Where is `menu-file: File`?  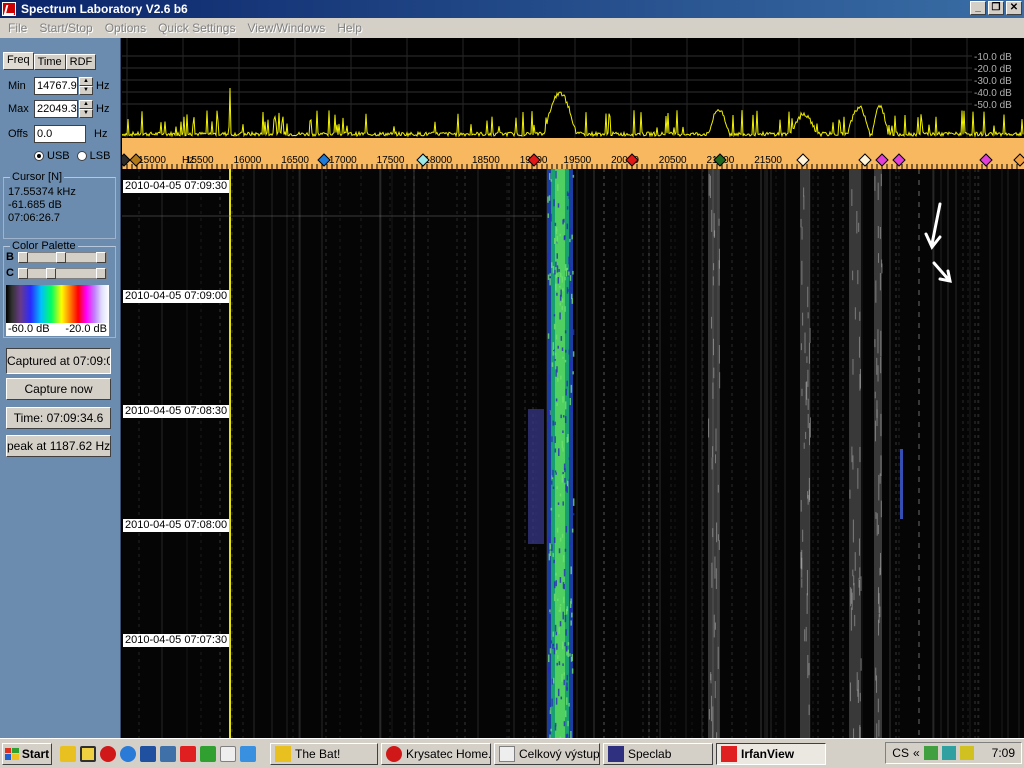
menu-file: File is located at coordinates (17, 28).